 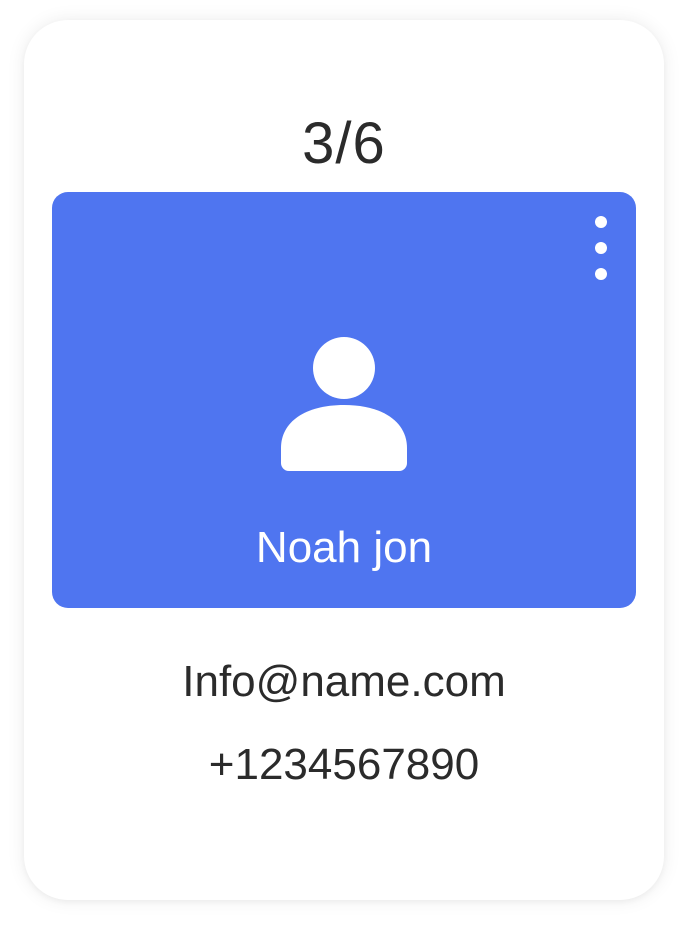 What do you see at coordinates (344, 547) in the screenshot?
I see `profile-name: Noah jon` at bounding box center [344, 547].